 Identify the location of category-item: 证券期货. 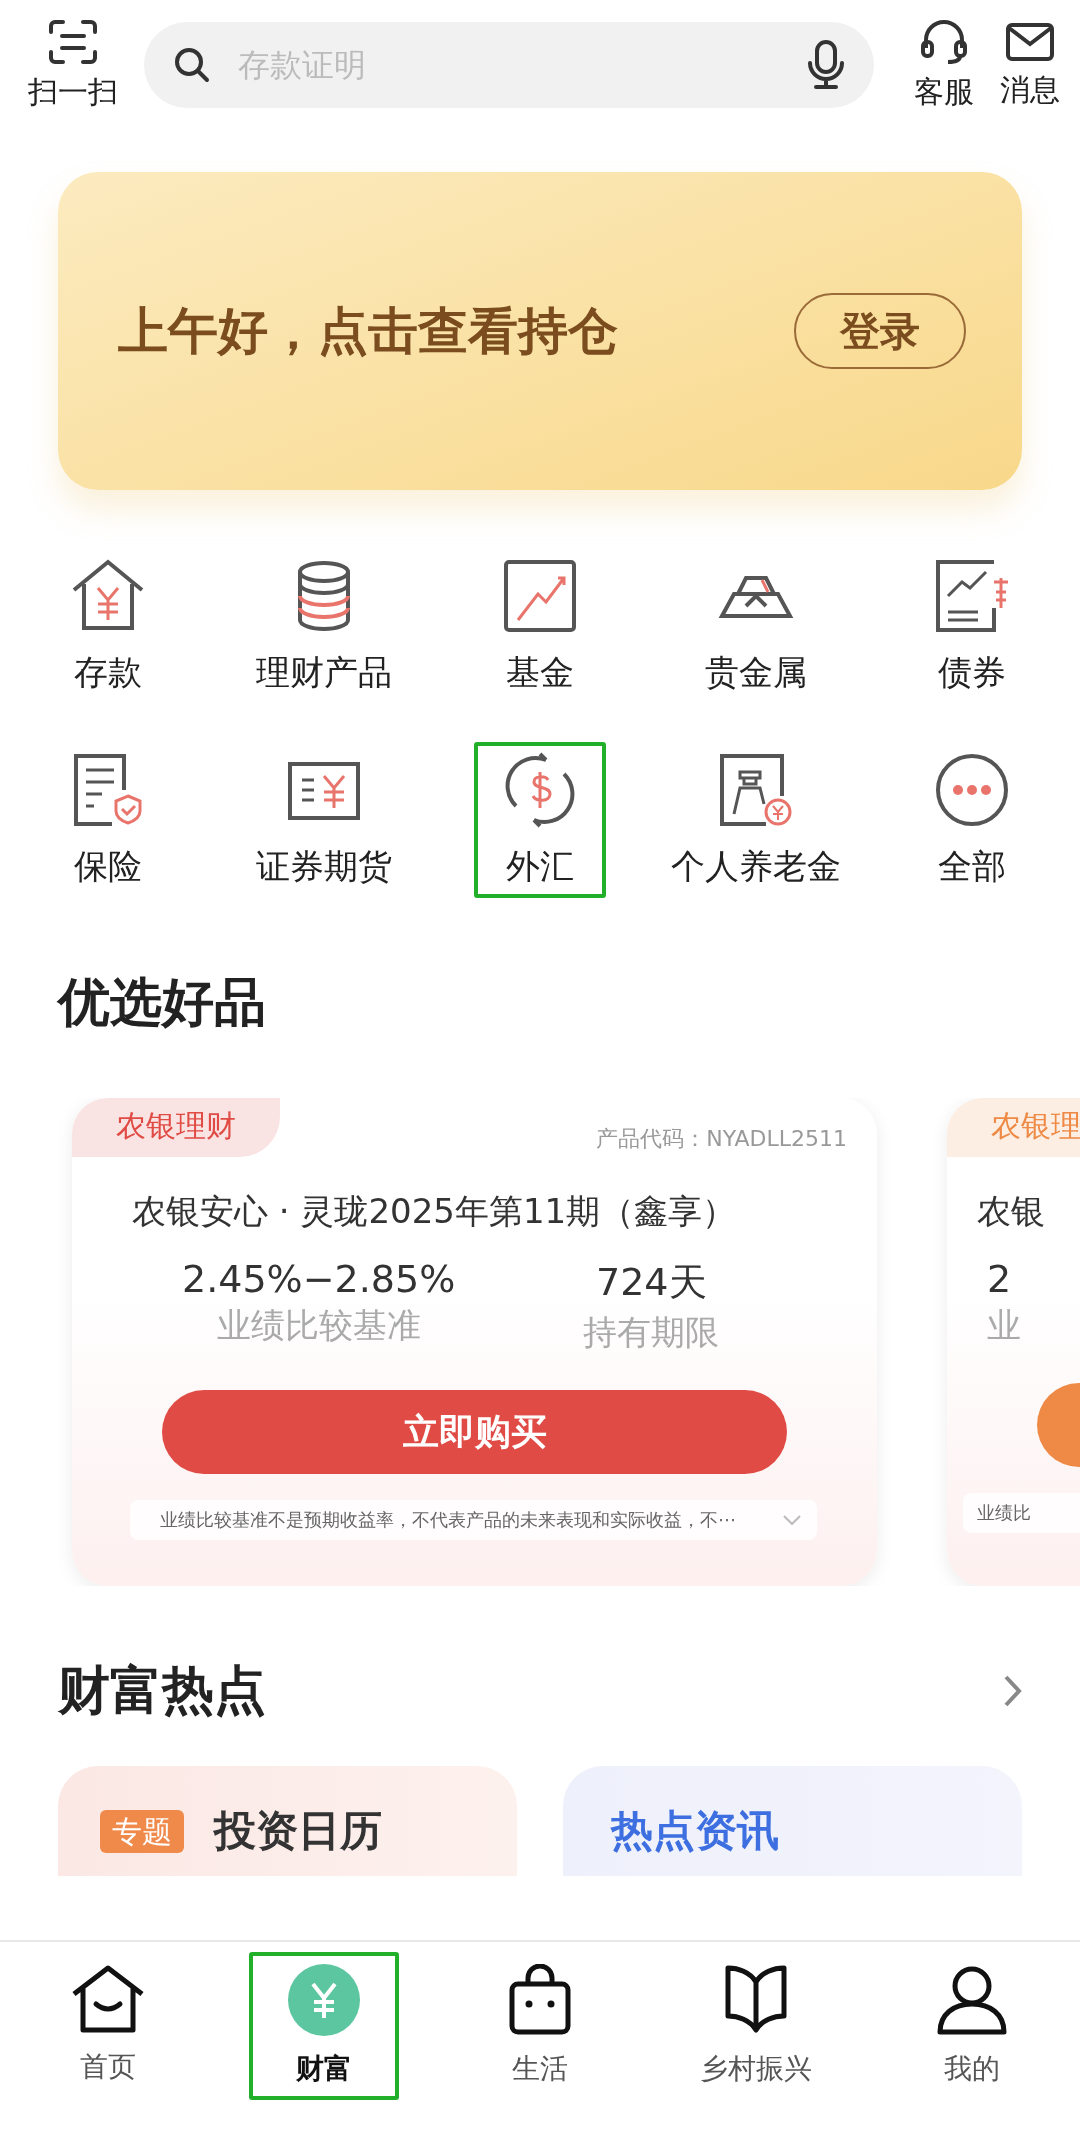
(324, 820).